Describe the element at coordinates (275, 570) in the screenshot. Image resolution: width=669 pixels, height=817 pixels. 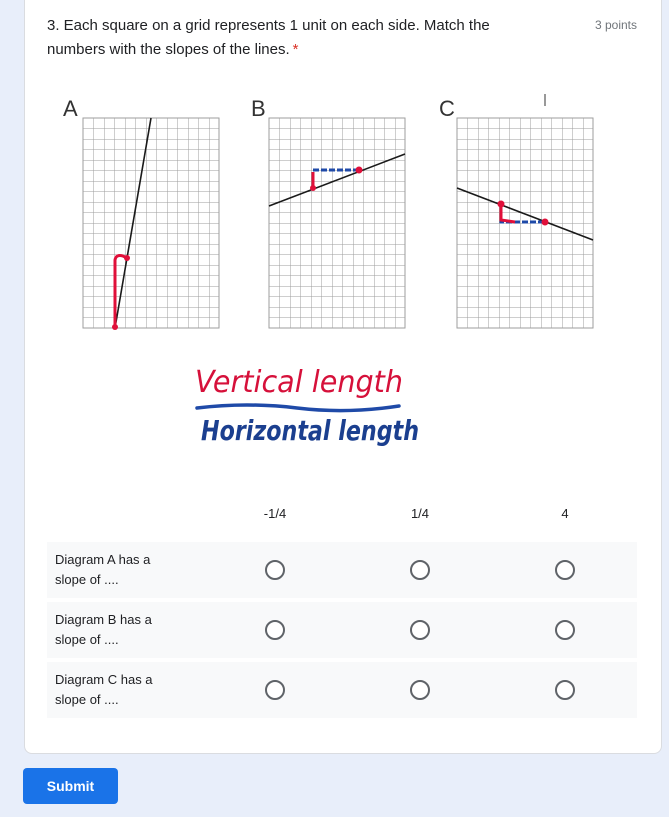
I see `radio-a-neg-quarter` at that location.